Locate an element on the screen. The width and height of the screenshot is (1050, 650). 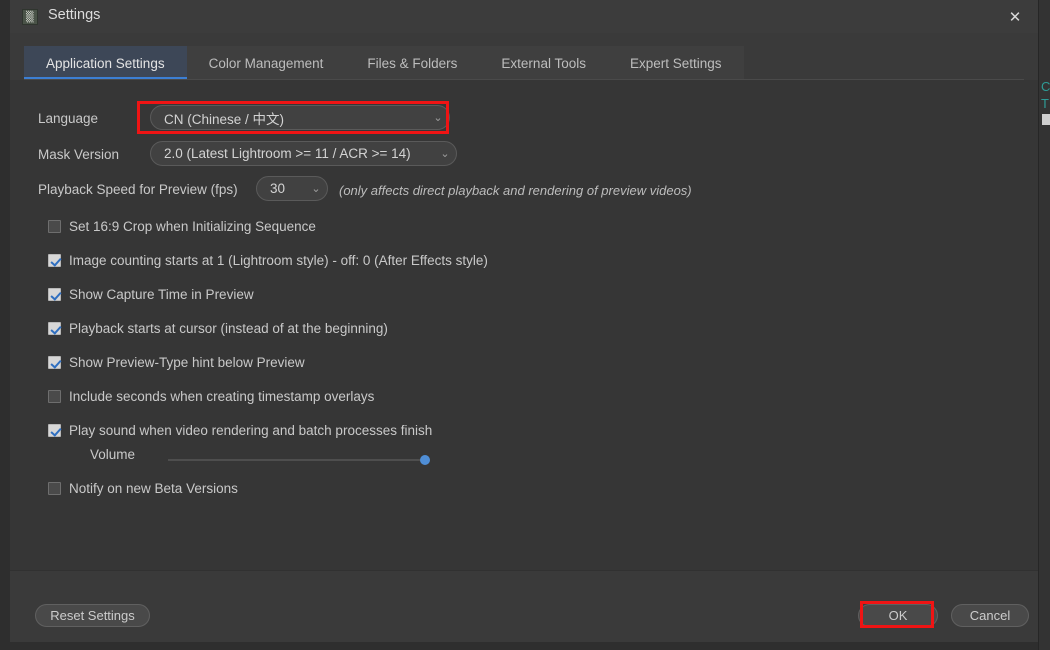
checkbox-label: Notify on new Beta Versions is located at coordinates (153, 488).